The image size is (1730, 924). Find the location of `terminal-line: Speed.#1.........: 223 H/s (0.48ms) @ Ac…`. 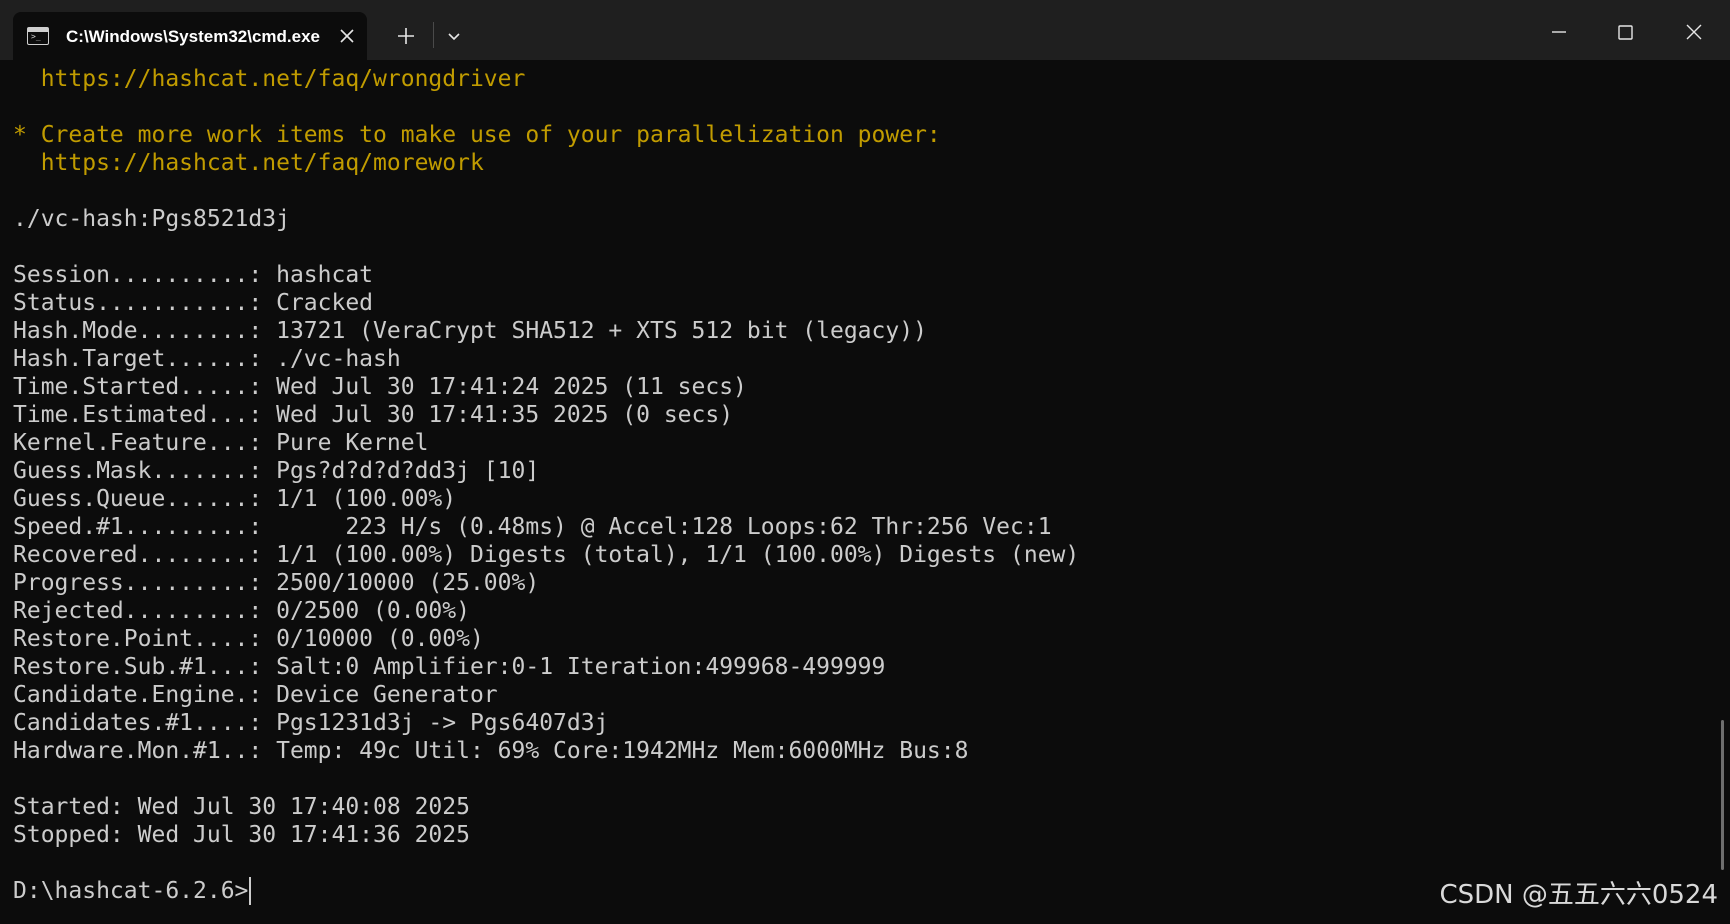

terminal-line: Speed.#1.........: 223 H/s (0.48ms) @ Ac… is located at coordinates (532, 527).